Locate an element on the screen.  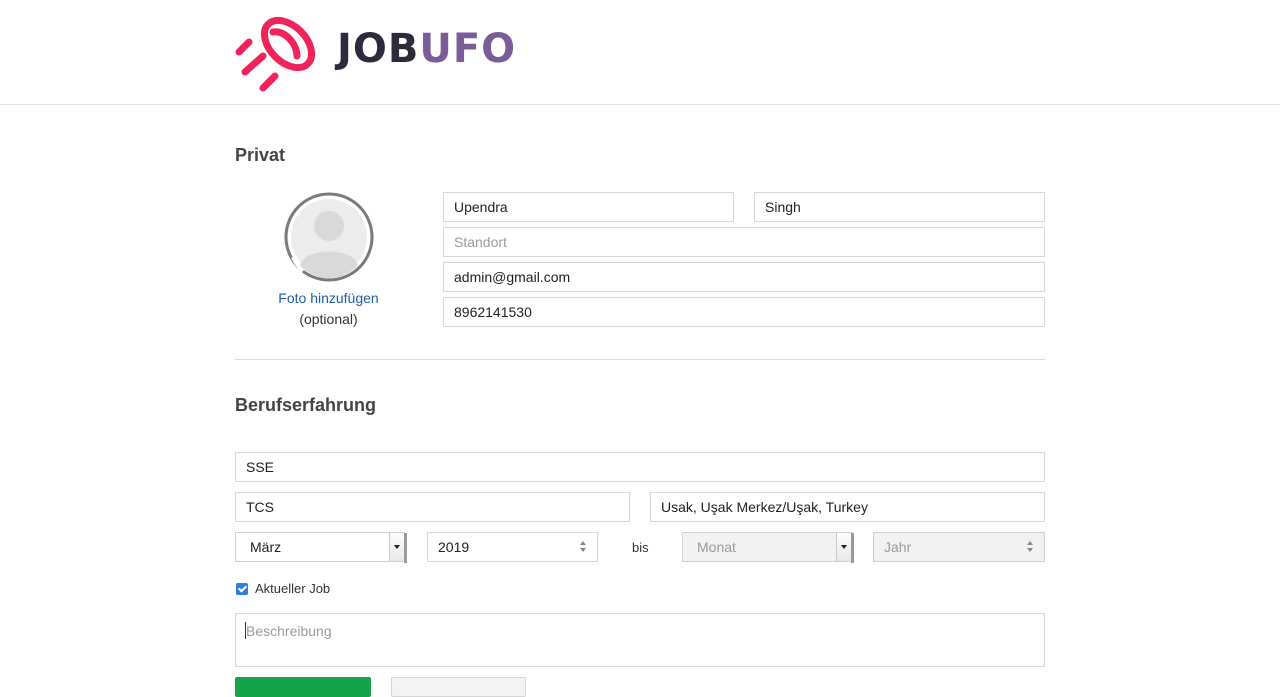
end-year-placeholder: Jahr is located at coordinates (898, 547).